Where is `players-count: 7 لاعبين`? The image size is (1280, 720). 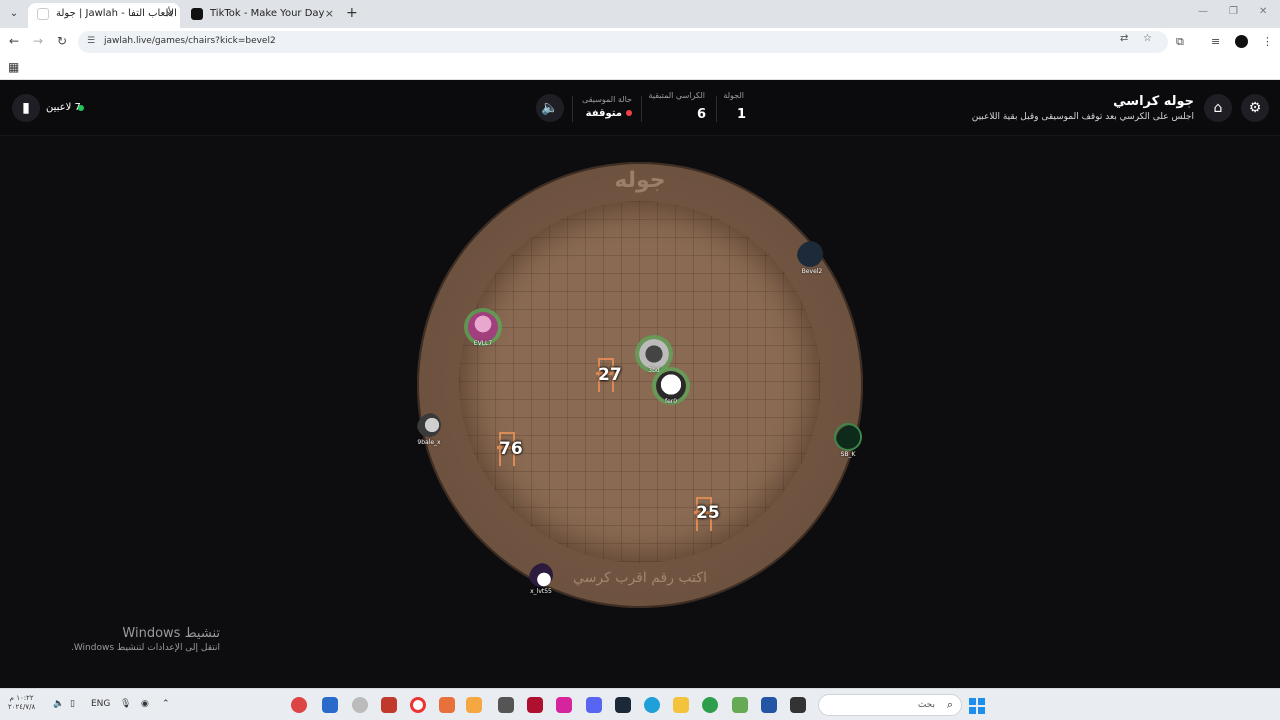
players-count: 7 لاعبين is located at coordinates (63, 107).